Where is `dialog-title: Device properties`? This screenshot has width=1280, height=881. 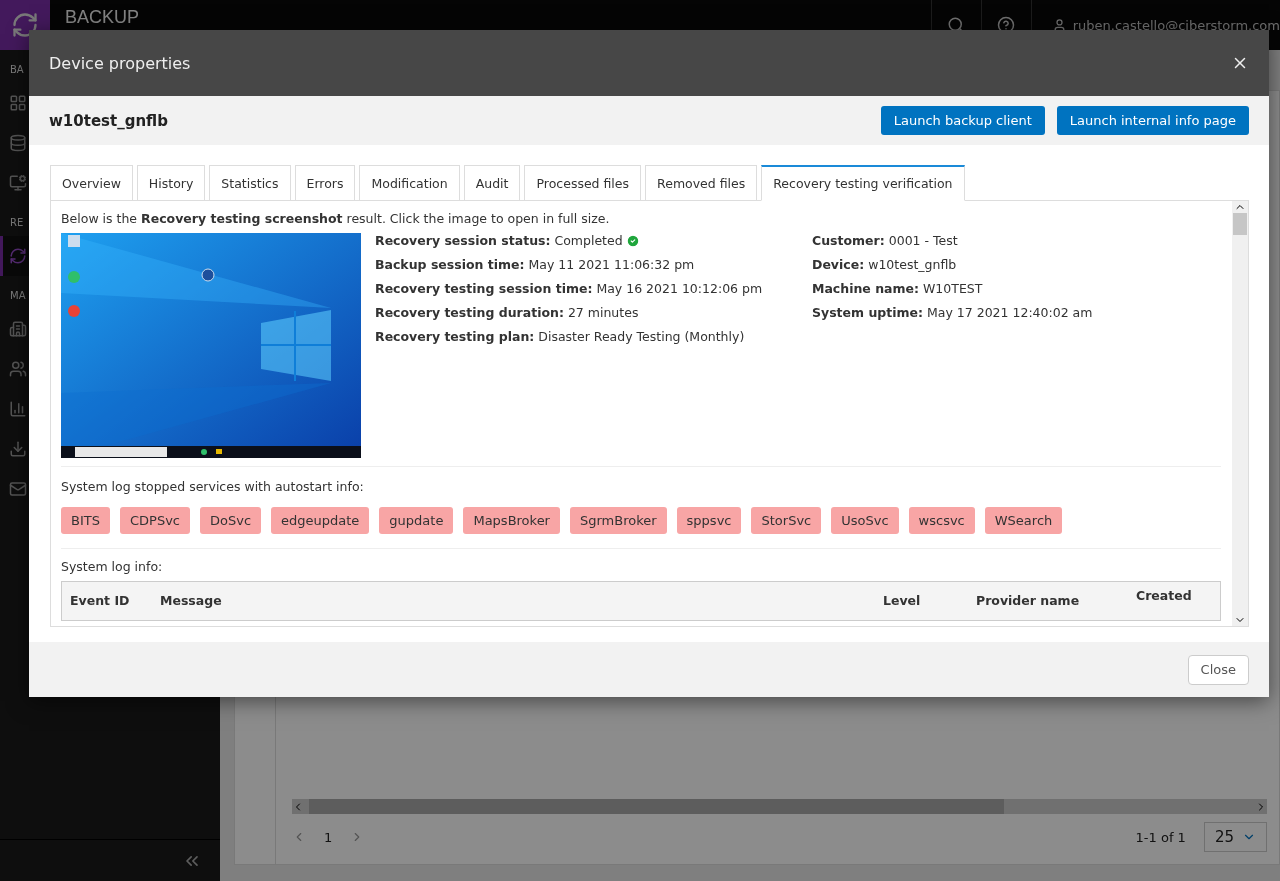
dialog-title: Device properties is located at coordinates (120, 63).